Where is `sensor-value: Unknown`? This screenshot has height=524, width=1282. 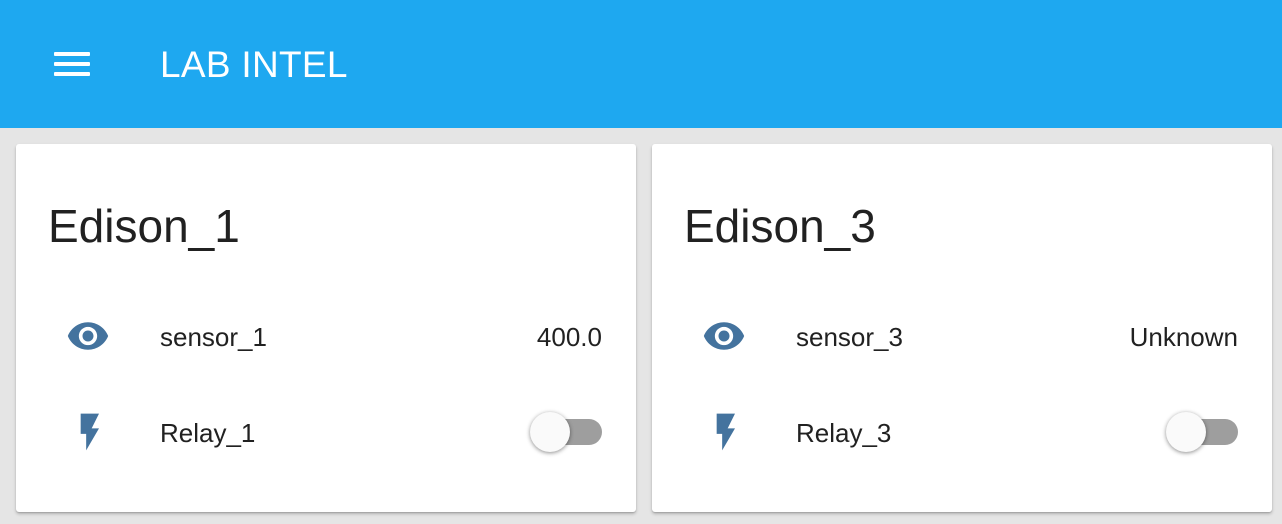 sensor-value: Unknown is located at coordinates (1183, 337).